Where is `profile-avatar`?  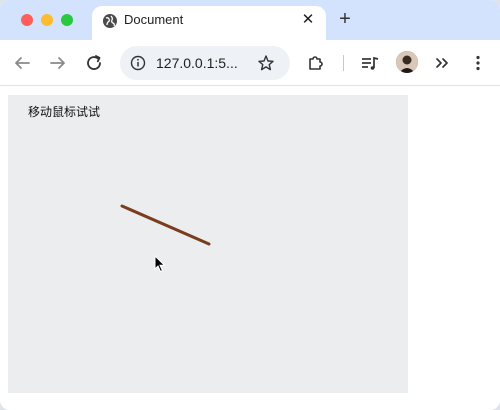 profile-avatar is located at coordinates (407, 62).